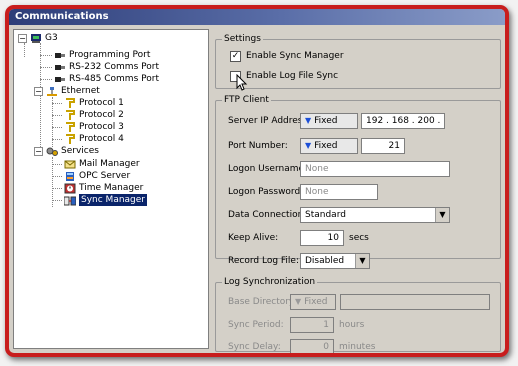  What do you see at coordinates (242, 39) in the screenshot?
I see `group-title: Settings` at bounding box center [242, 39].